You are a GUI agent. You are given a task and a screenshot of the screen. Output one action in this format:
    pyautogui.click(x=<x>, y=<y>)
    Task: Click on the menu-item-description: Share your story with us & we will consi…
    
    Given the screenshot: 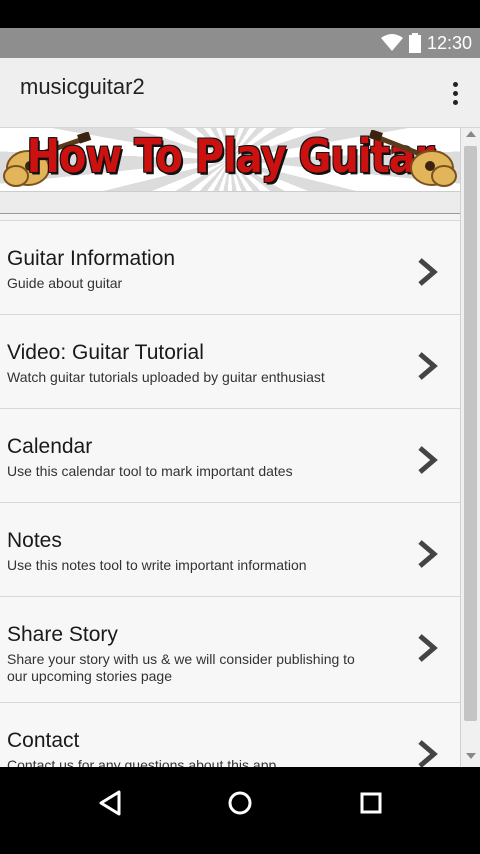 What is the action you would take?
    pyautogui.click(x=181, y=667)
    